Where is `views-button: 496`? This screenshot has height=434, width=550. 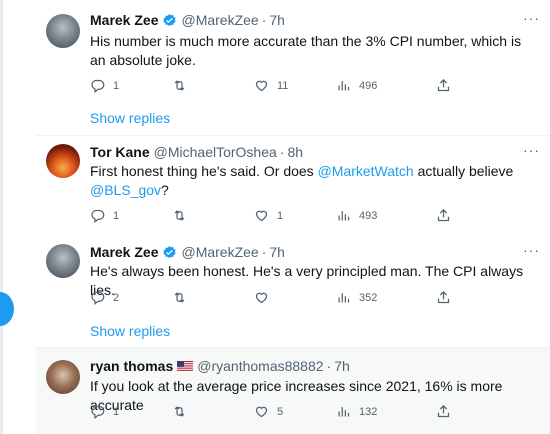 views-button: 496 is located at coordinates (356, 85).